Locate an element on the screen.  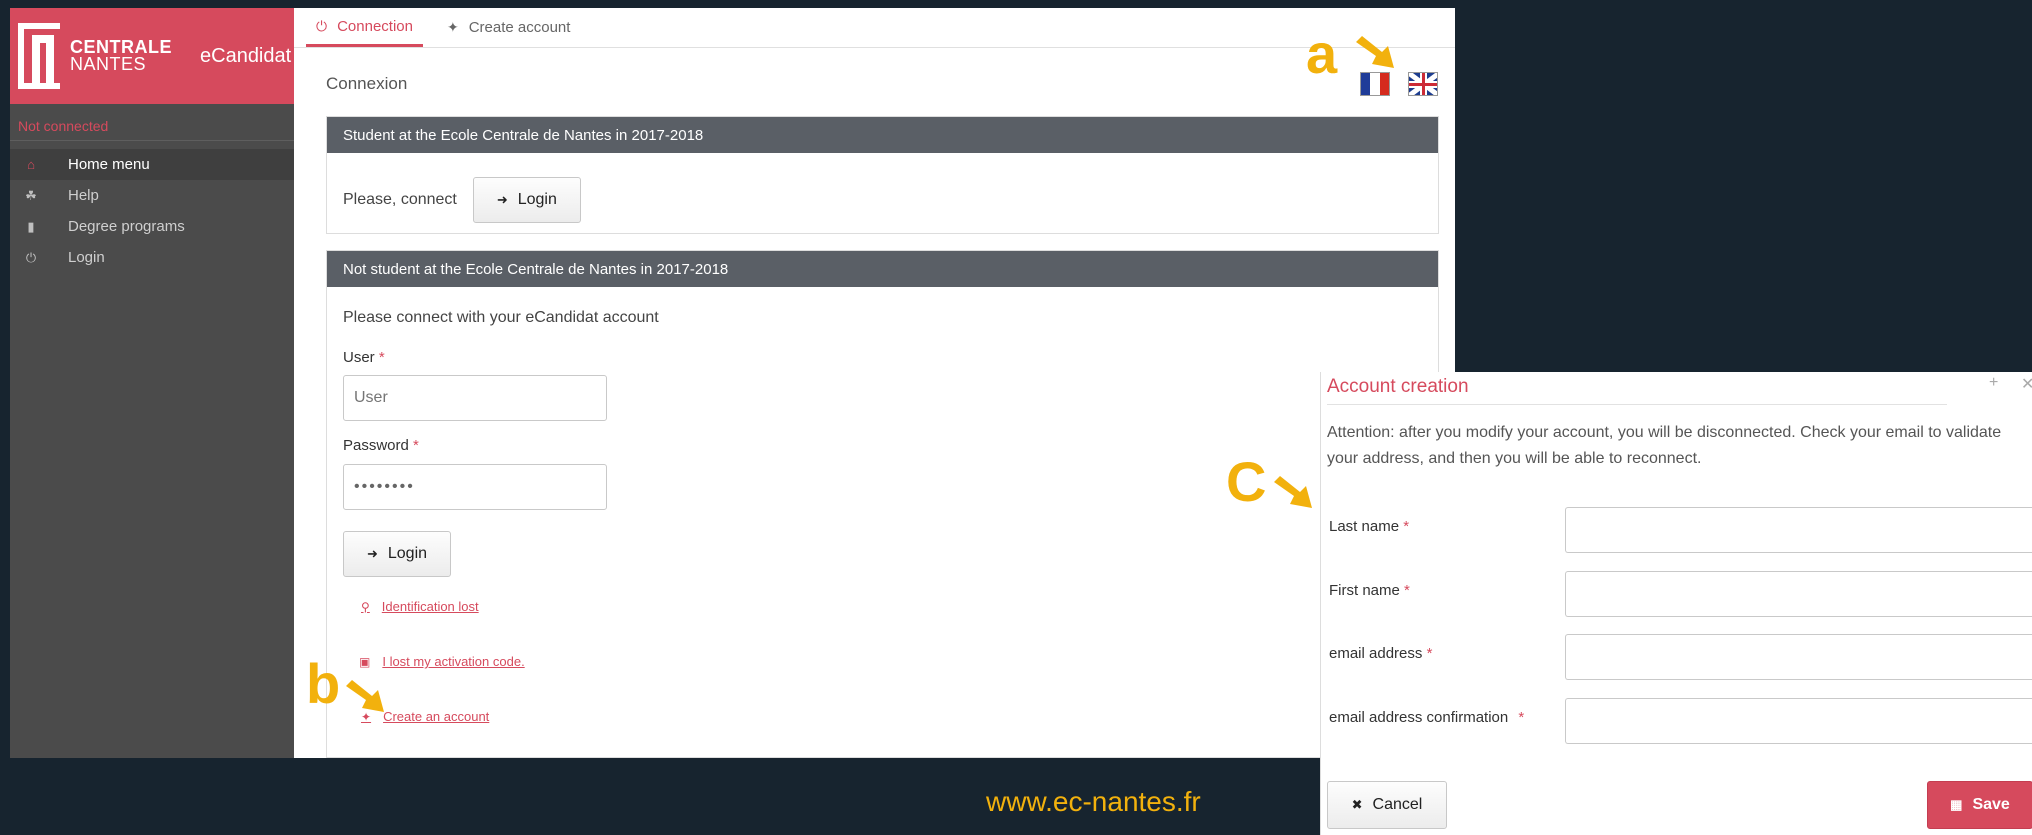
maximize-icon: + is located at coordinates (1993, 383).